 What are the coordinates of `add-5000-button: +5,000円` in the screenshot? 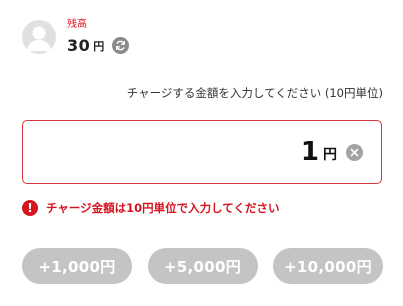 It's located at (202, 266).